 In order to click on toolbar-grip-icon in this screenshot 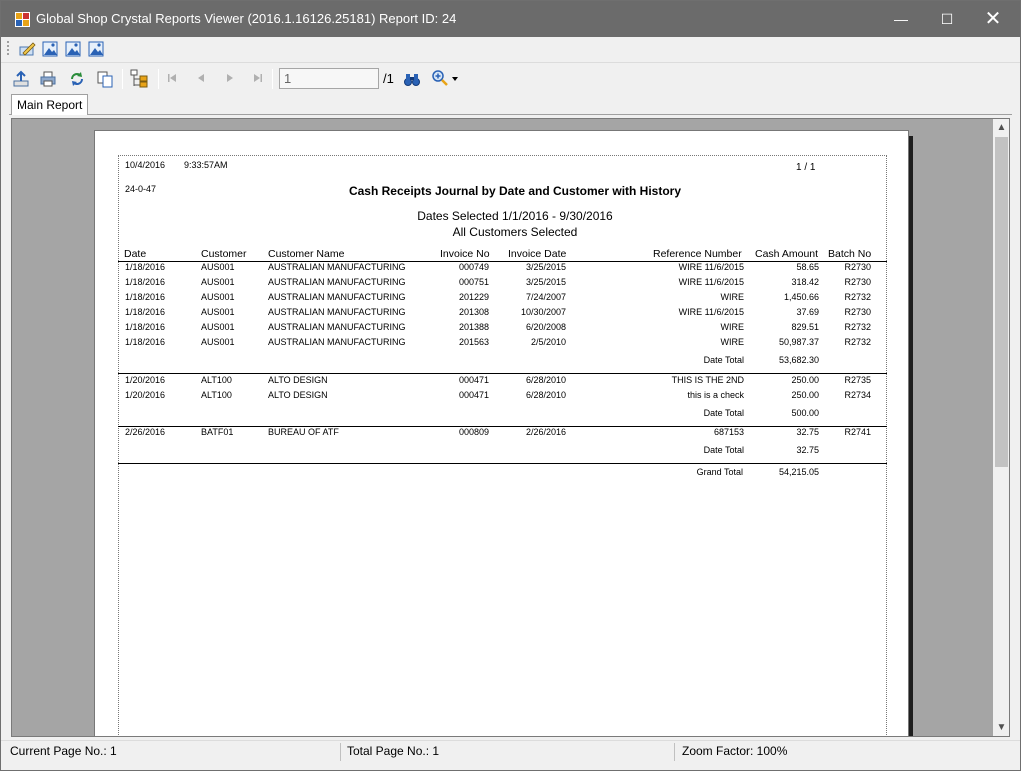, I will do `click(8, 49)`.